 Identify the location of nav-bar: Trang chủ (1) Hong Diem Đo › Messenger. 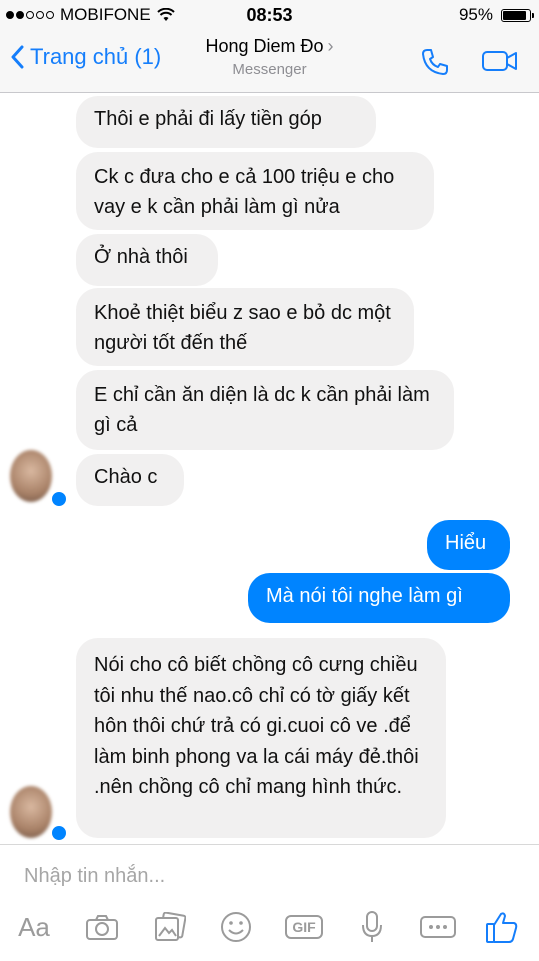
(269, 61).